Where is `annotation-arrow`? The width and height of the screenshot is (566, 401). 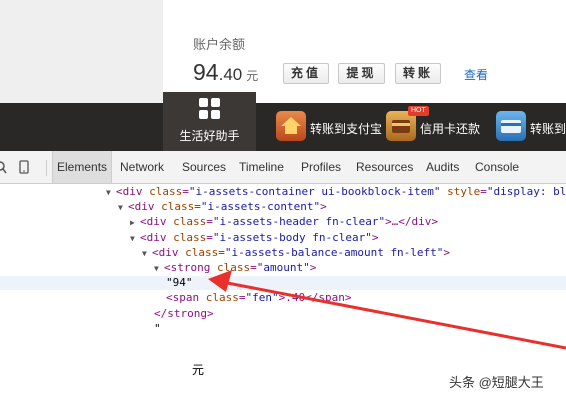 annotation-arrow is located at coordinates (387, 310).